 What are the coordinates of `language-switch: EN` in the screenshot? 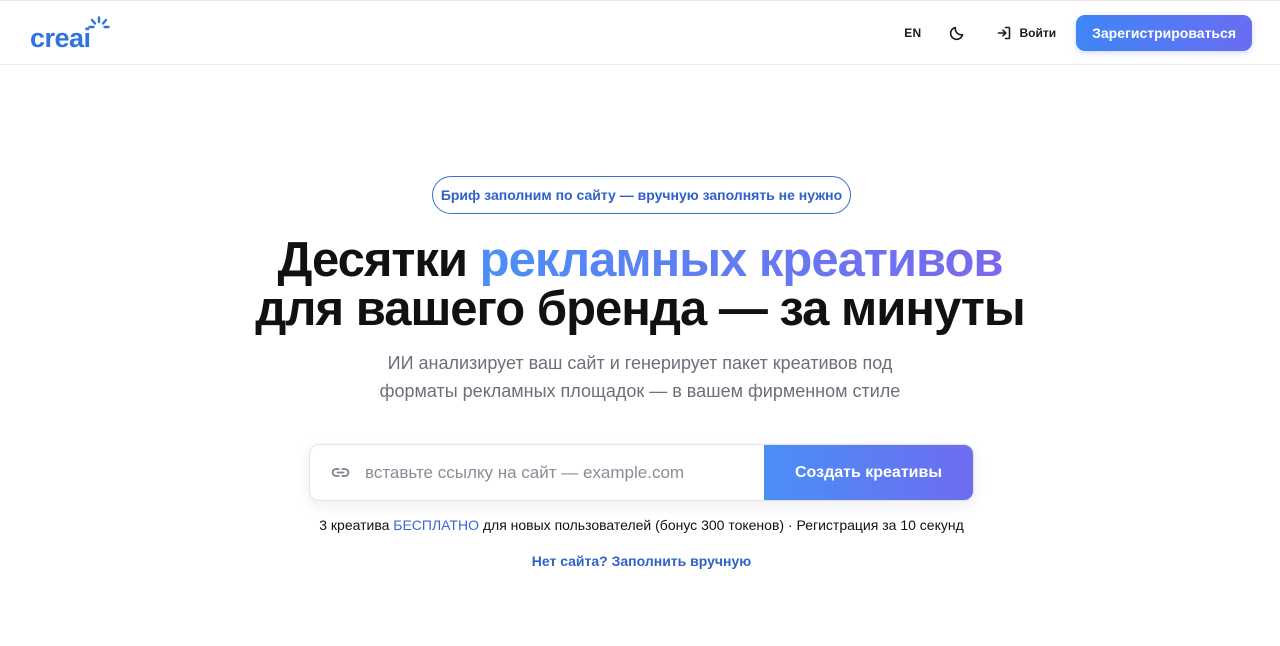 It's located at (912, 33).